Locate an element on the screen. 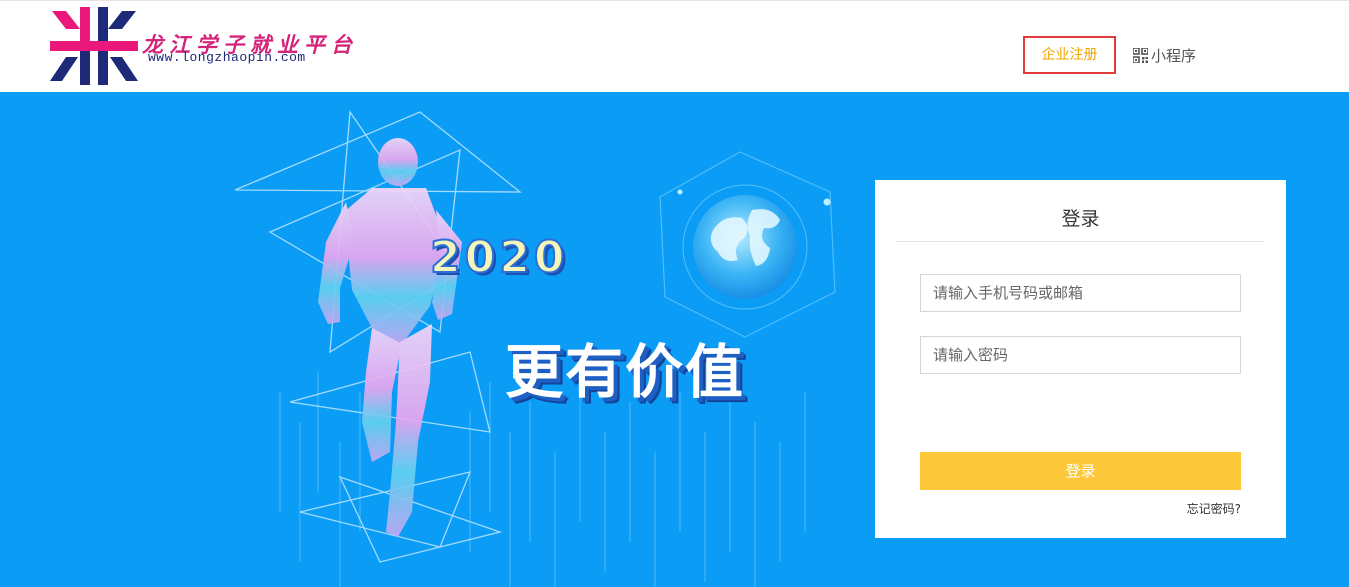  logo: 龙江学子就业平台 www.longzhaopin.com is located at coordinates (201, 47).